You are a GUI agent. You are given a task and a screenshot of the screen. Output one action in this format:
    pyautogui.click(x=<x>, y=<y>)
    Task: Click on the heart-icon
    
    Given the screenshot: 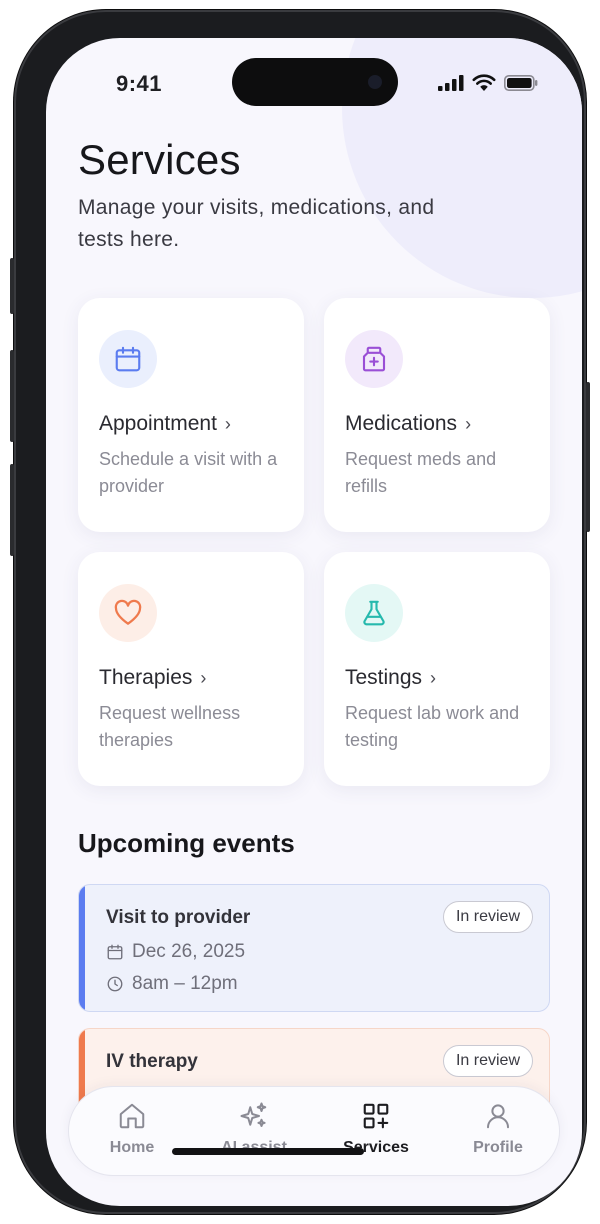 What is the action you would take?
    pyautogui.click(x=128, y=612)
    